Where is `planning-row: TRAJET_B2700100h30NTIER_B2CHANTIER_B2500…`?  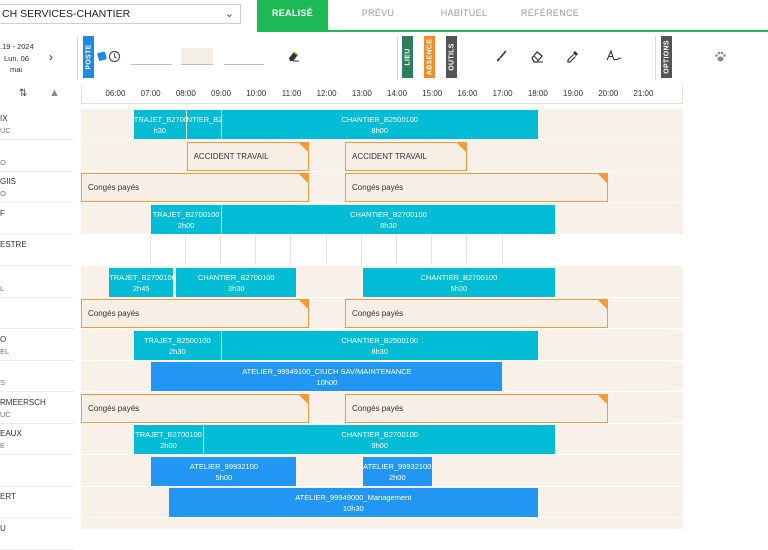 planning-row: TRAJET_B2700100h30NTIER_B2CHANTIER_B2500… is located at coordinates (382, 124).